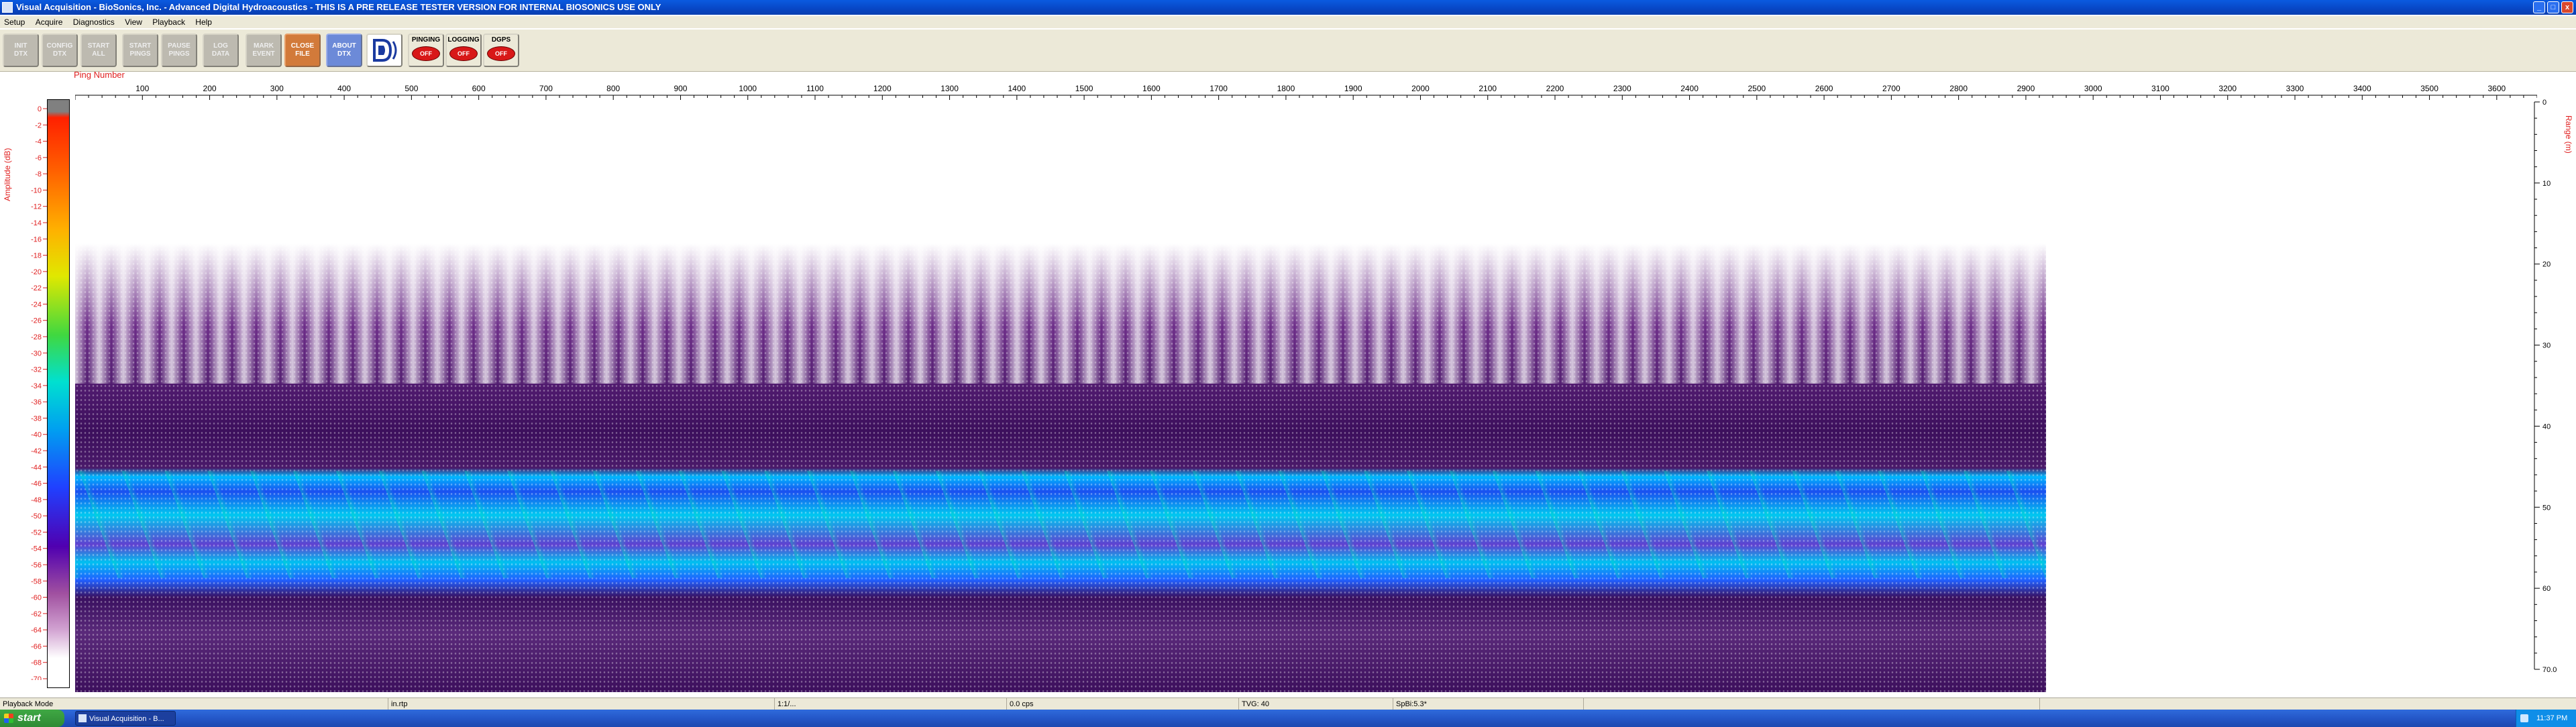 This screenshot has height=727, width=2576. I want to click on amplitude-tick-label: -64, so click(36, 630).